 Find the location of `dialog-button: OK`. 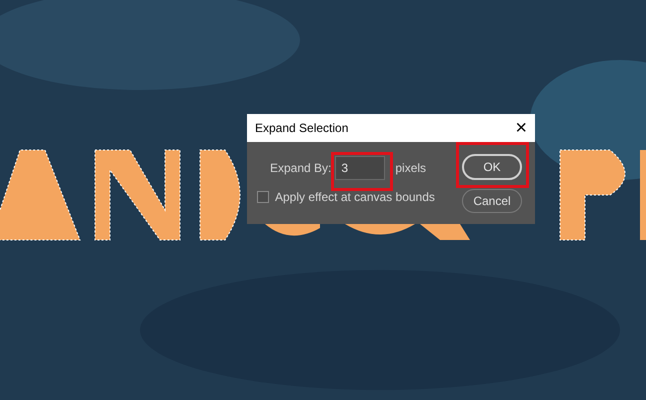

dialog-button: OK is located at coordinates (492, 167).